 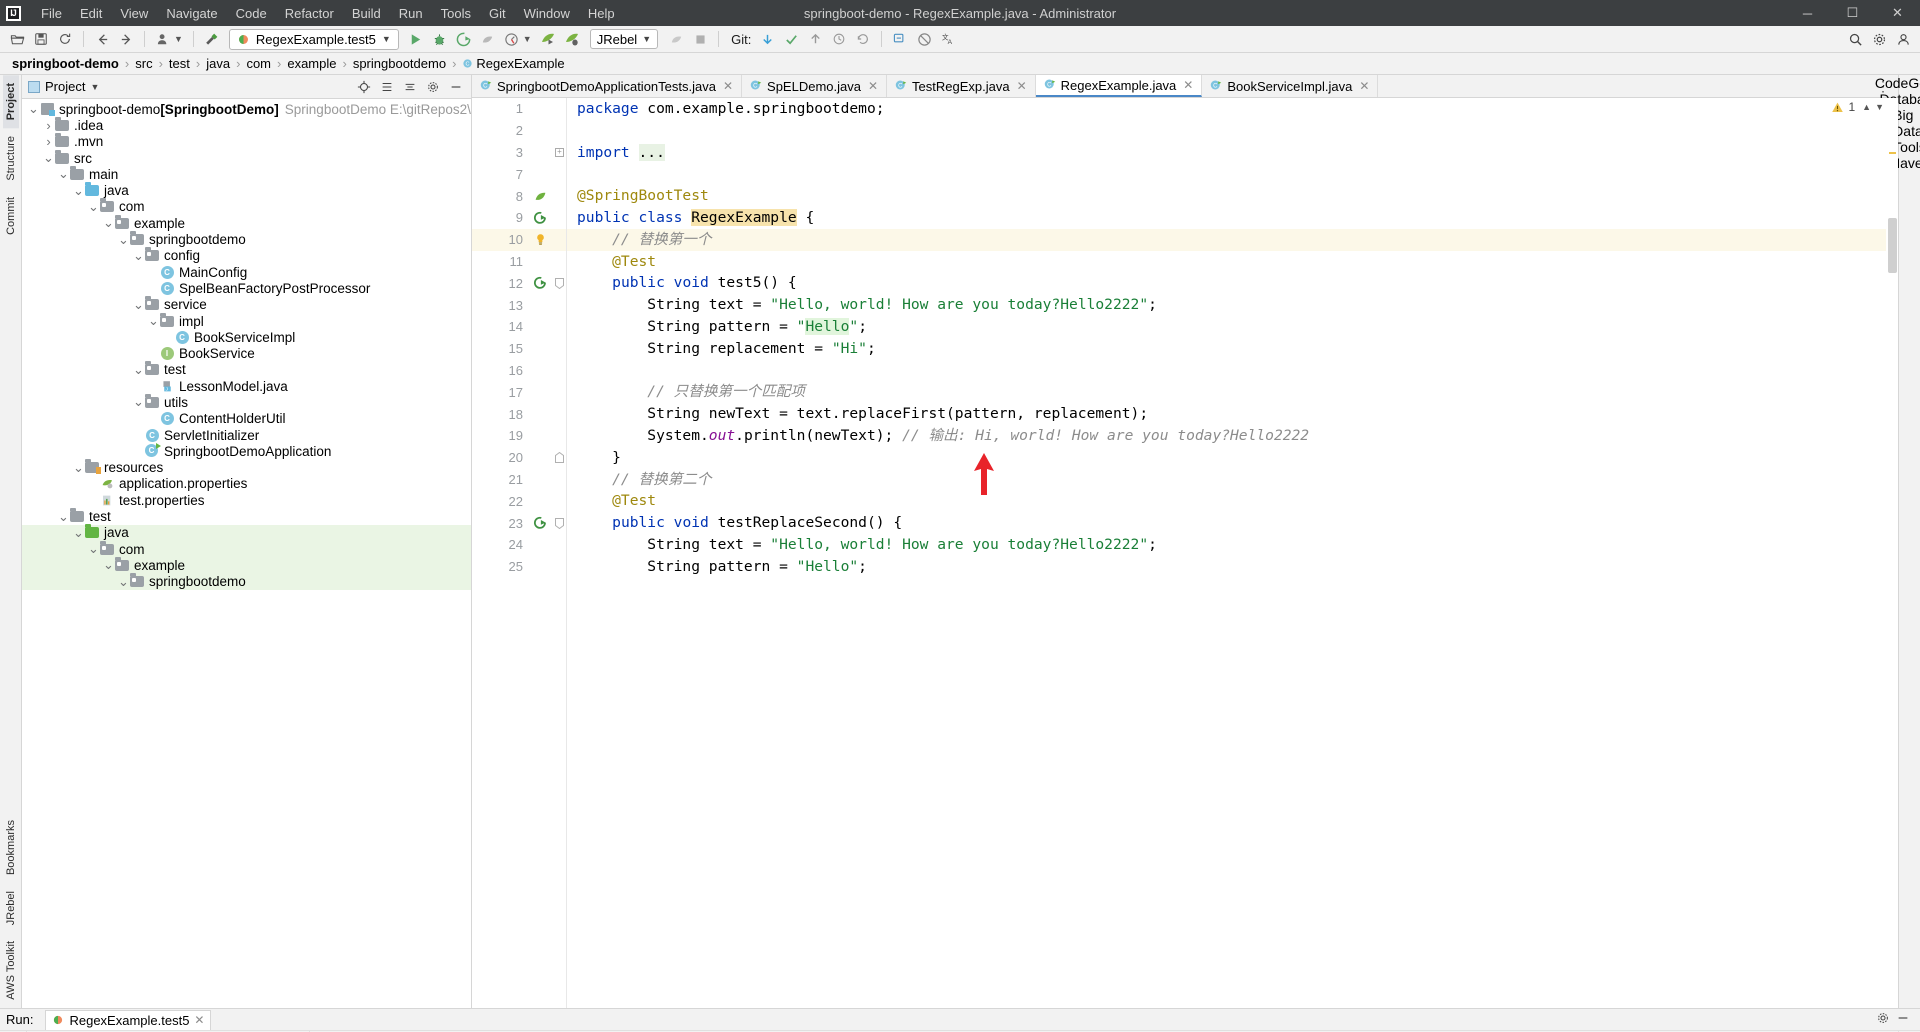 What do you see at coordinates (1226, 239) in the screenshot?
I see `code-line: // 替换第一个` at bounding box center [1226, 239].